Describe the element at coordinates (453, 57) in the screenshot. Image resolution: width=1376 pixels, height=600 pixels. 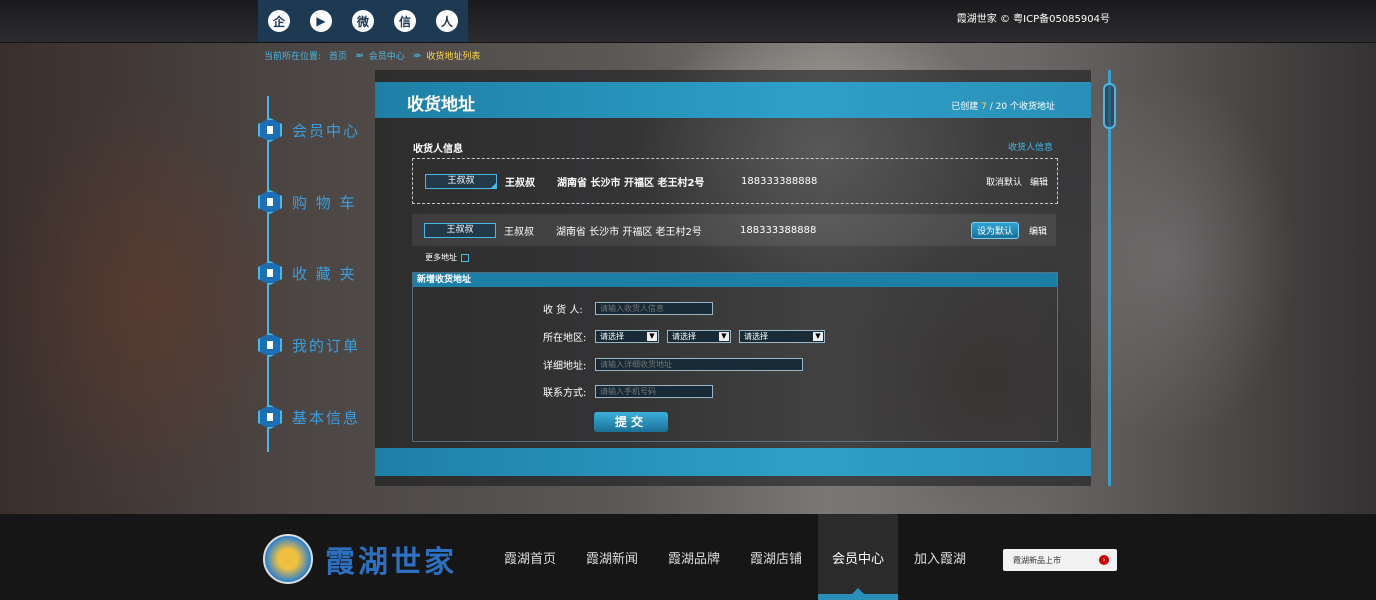
I see `breadcrumb-current: 收货地址列表` at that location.